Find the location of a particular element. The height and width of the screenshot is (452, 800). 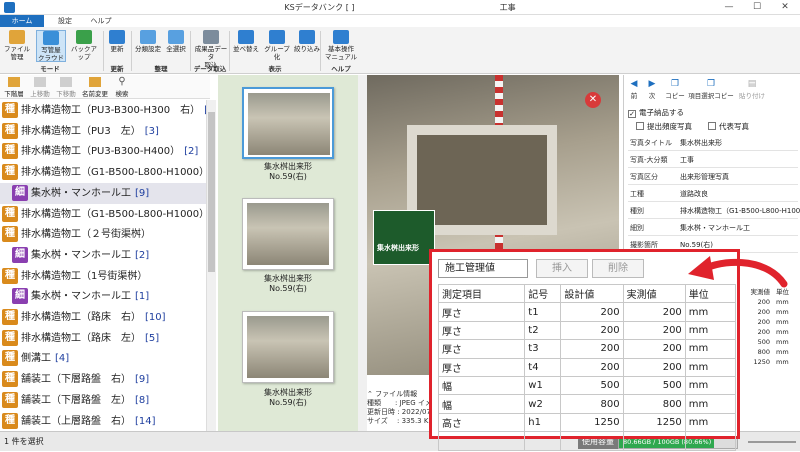

tree-item: 種舗装工（下層路盤 左） [8] is located at coordinates (103, 400).